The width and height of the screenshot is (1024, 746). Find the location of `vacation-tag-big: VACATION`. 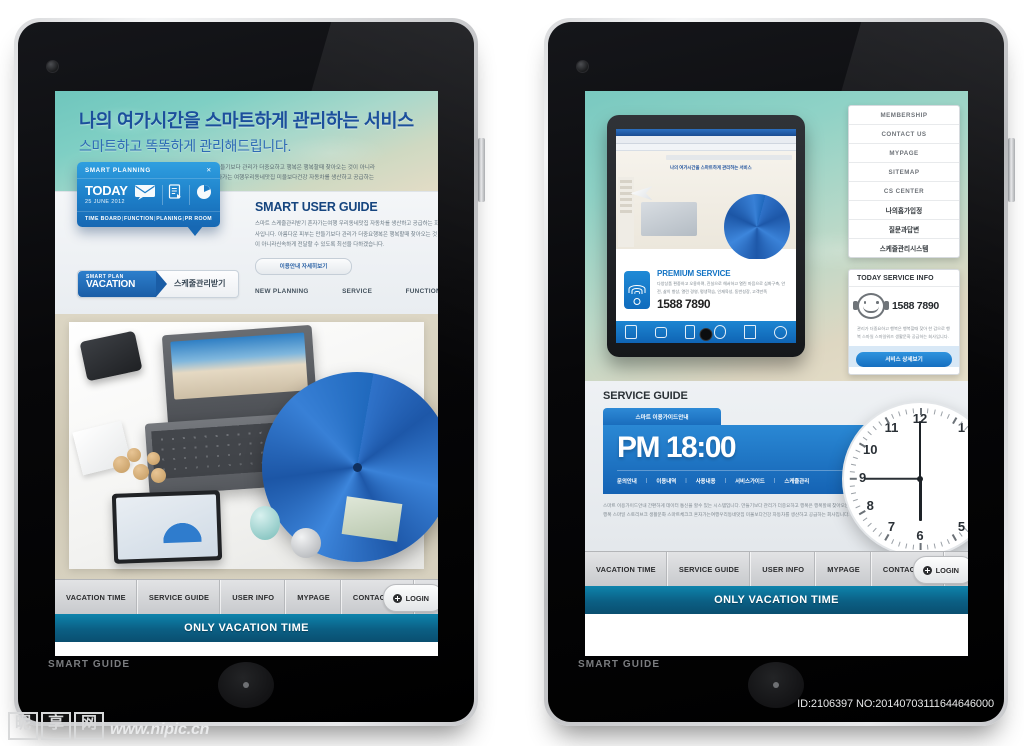

vacation-tag-big: VACATION is located at coordinates (111, 284).